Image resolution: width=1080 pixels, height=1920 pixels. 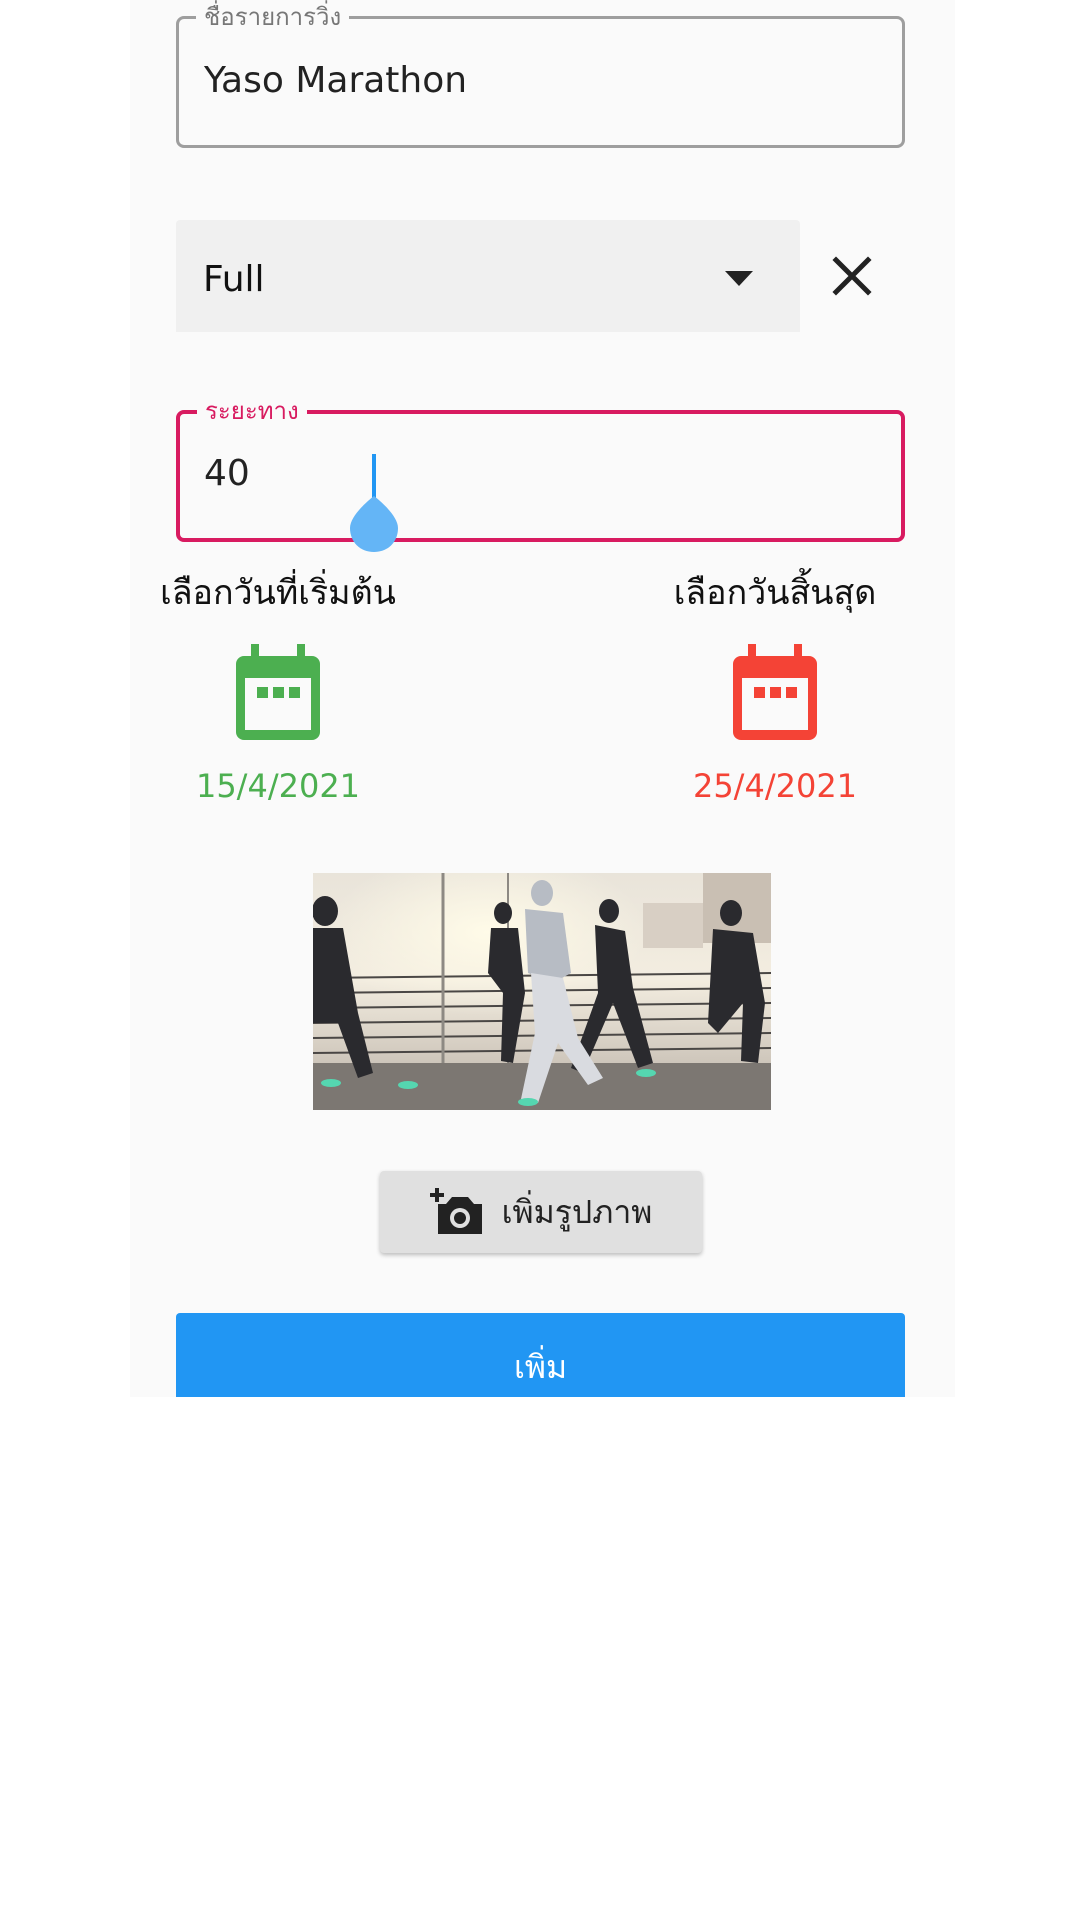 I want to click on run-name-field: ชื่อรายการวิ่ง Yaso Marathon, so click(x=540, y=75).